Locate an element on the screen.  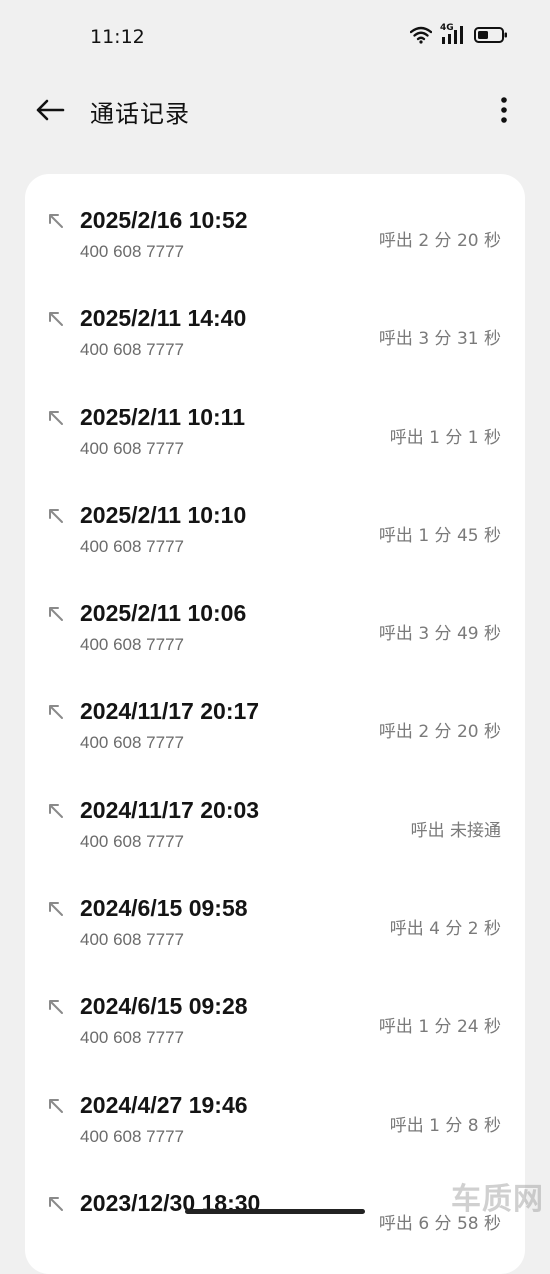
signal-indicator: 4G is located at coordinates (453, 35).